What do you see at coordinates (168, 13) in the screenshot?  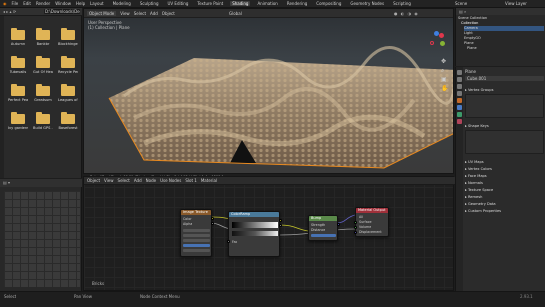 I see `viewport-menu-object: Object` at bounding box center [168, 13].